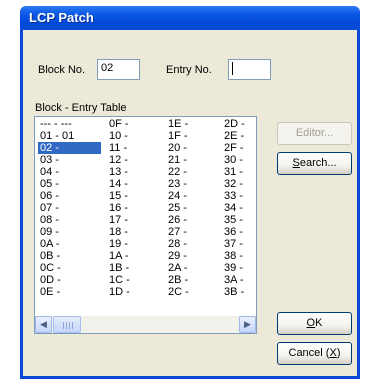  What do you see at coordinates (178, 124) in the screenshot?
I see `table-entry: 1E -` at bounding box center [178, 124].